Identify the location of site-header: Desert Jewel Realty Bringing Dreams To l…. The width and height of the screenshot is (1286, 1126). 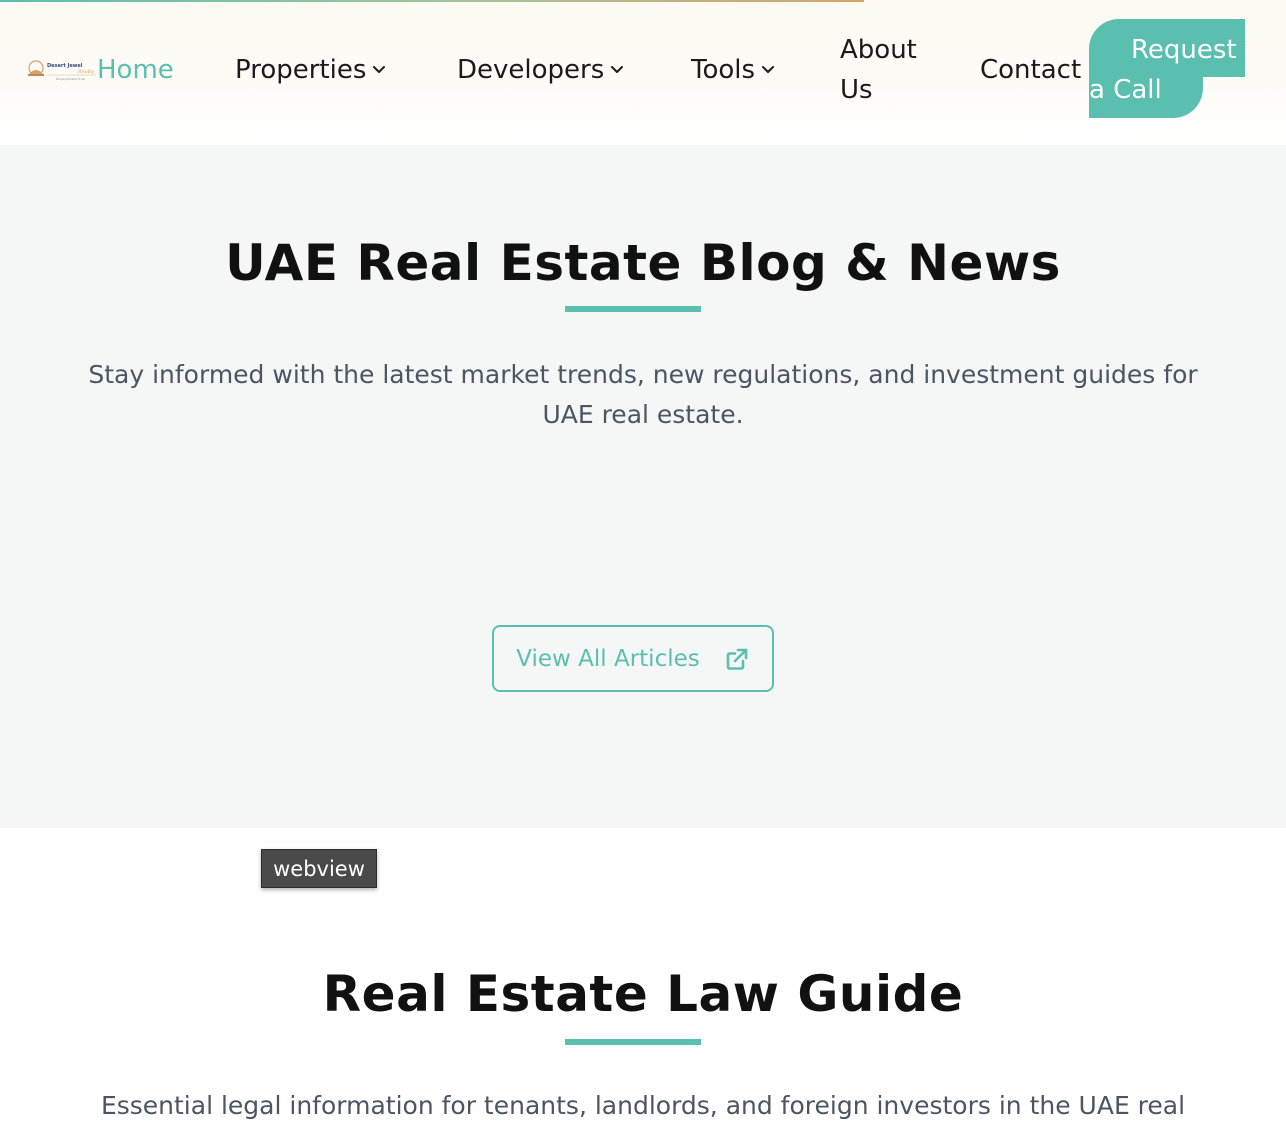
(643, 72).